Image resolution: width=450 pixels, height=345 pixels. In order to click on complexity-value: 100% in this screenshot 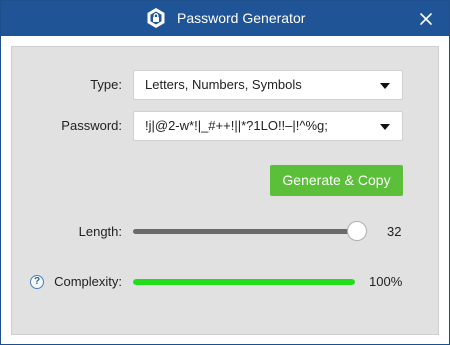, I will do `click(386, 281)`.